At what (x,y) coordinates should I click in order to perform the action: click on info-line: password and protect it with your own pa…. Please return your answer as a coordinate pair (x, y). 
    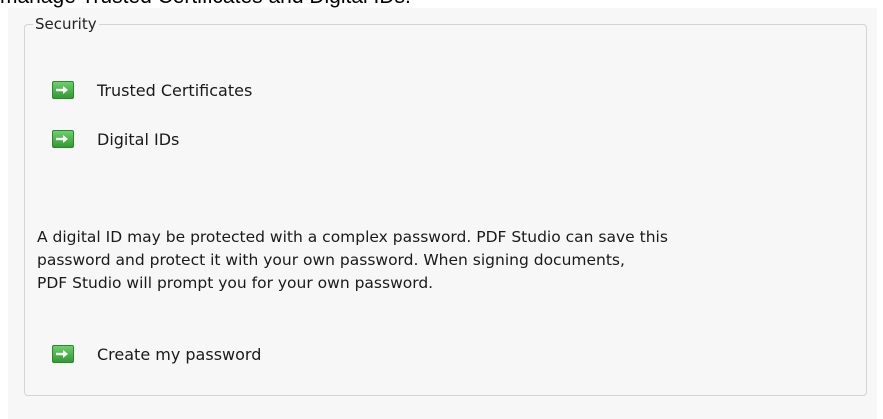
    Looking at the image, I should click on (331, 260).